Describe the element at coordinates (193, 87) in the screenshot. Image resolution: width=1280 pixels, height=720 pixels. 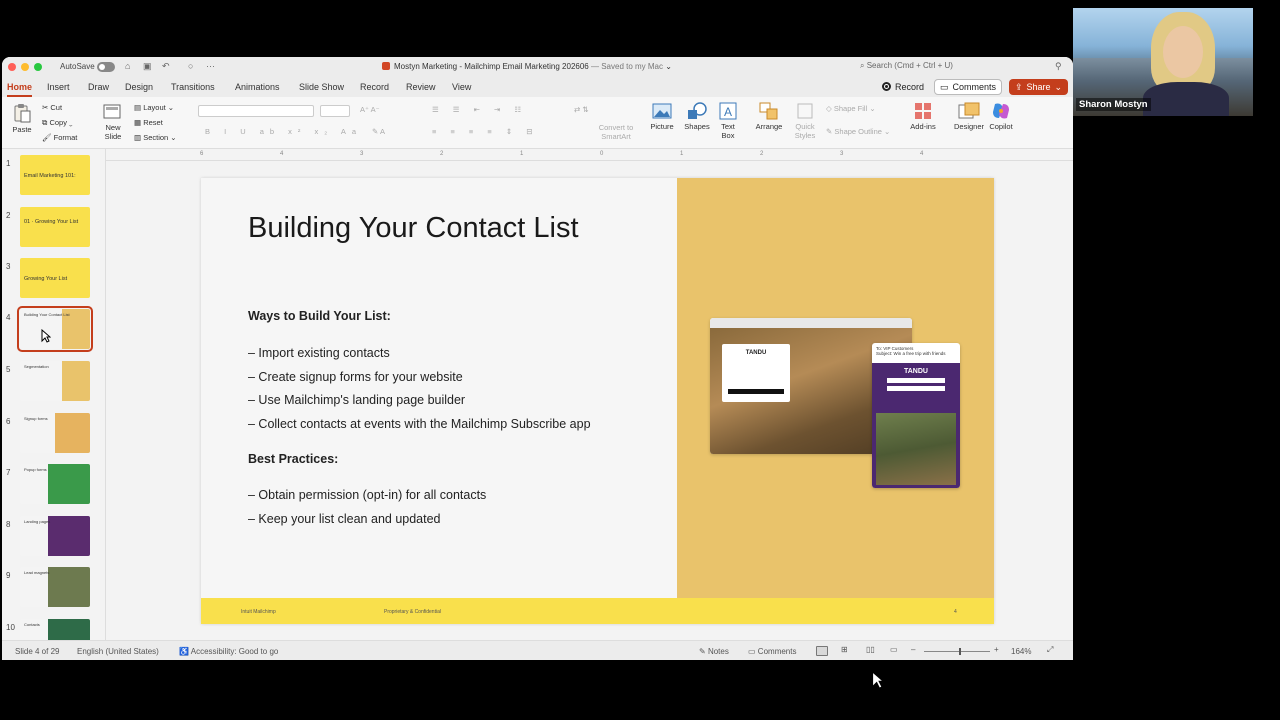
I see `tab-transitions: Transitions` at that location.